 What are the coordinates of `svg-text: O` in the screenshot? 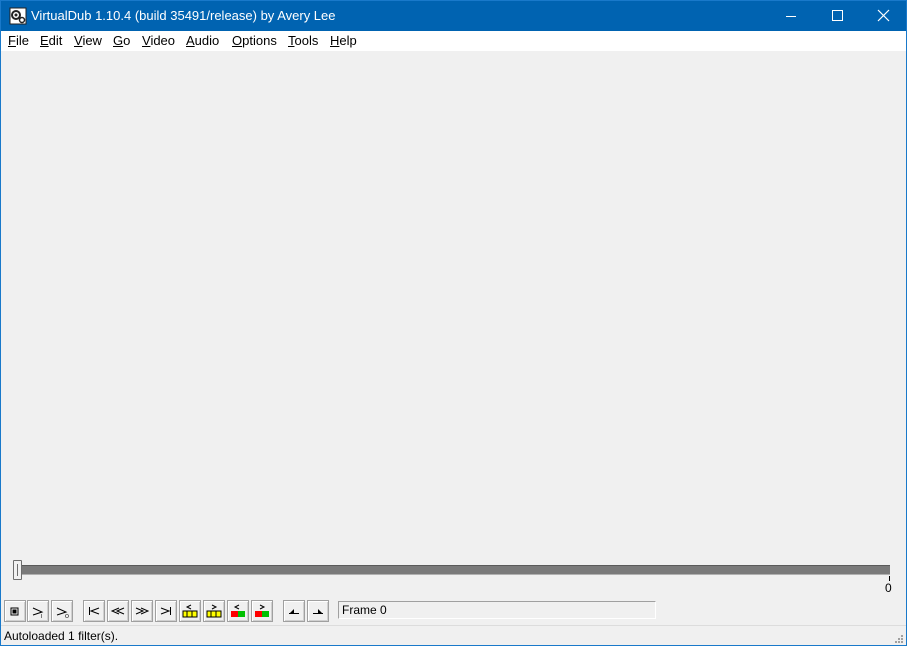 It's located at (67, 616).